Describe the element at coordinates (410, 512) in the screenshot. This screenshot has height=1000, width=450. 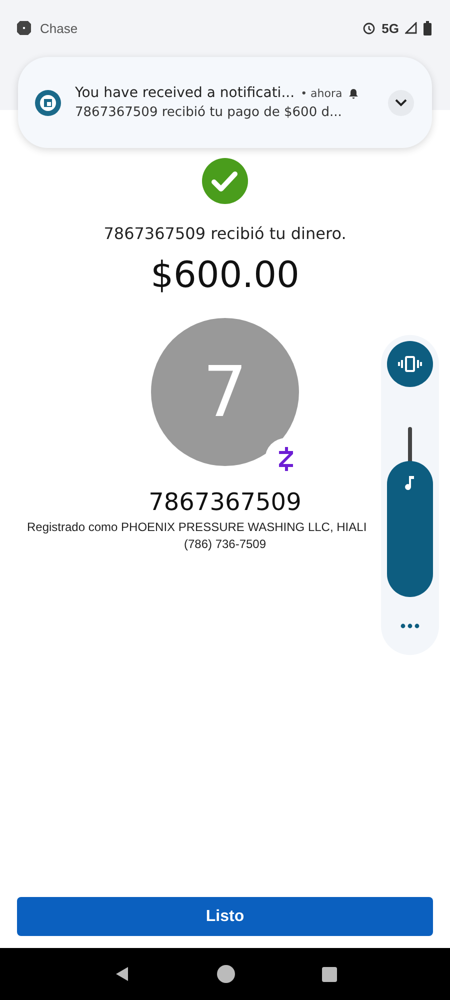
I see `volume-slider` at that location.